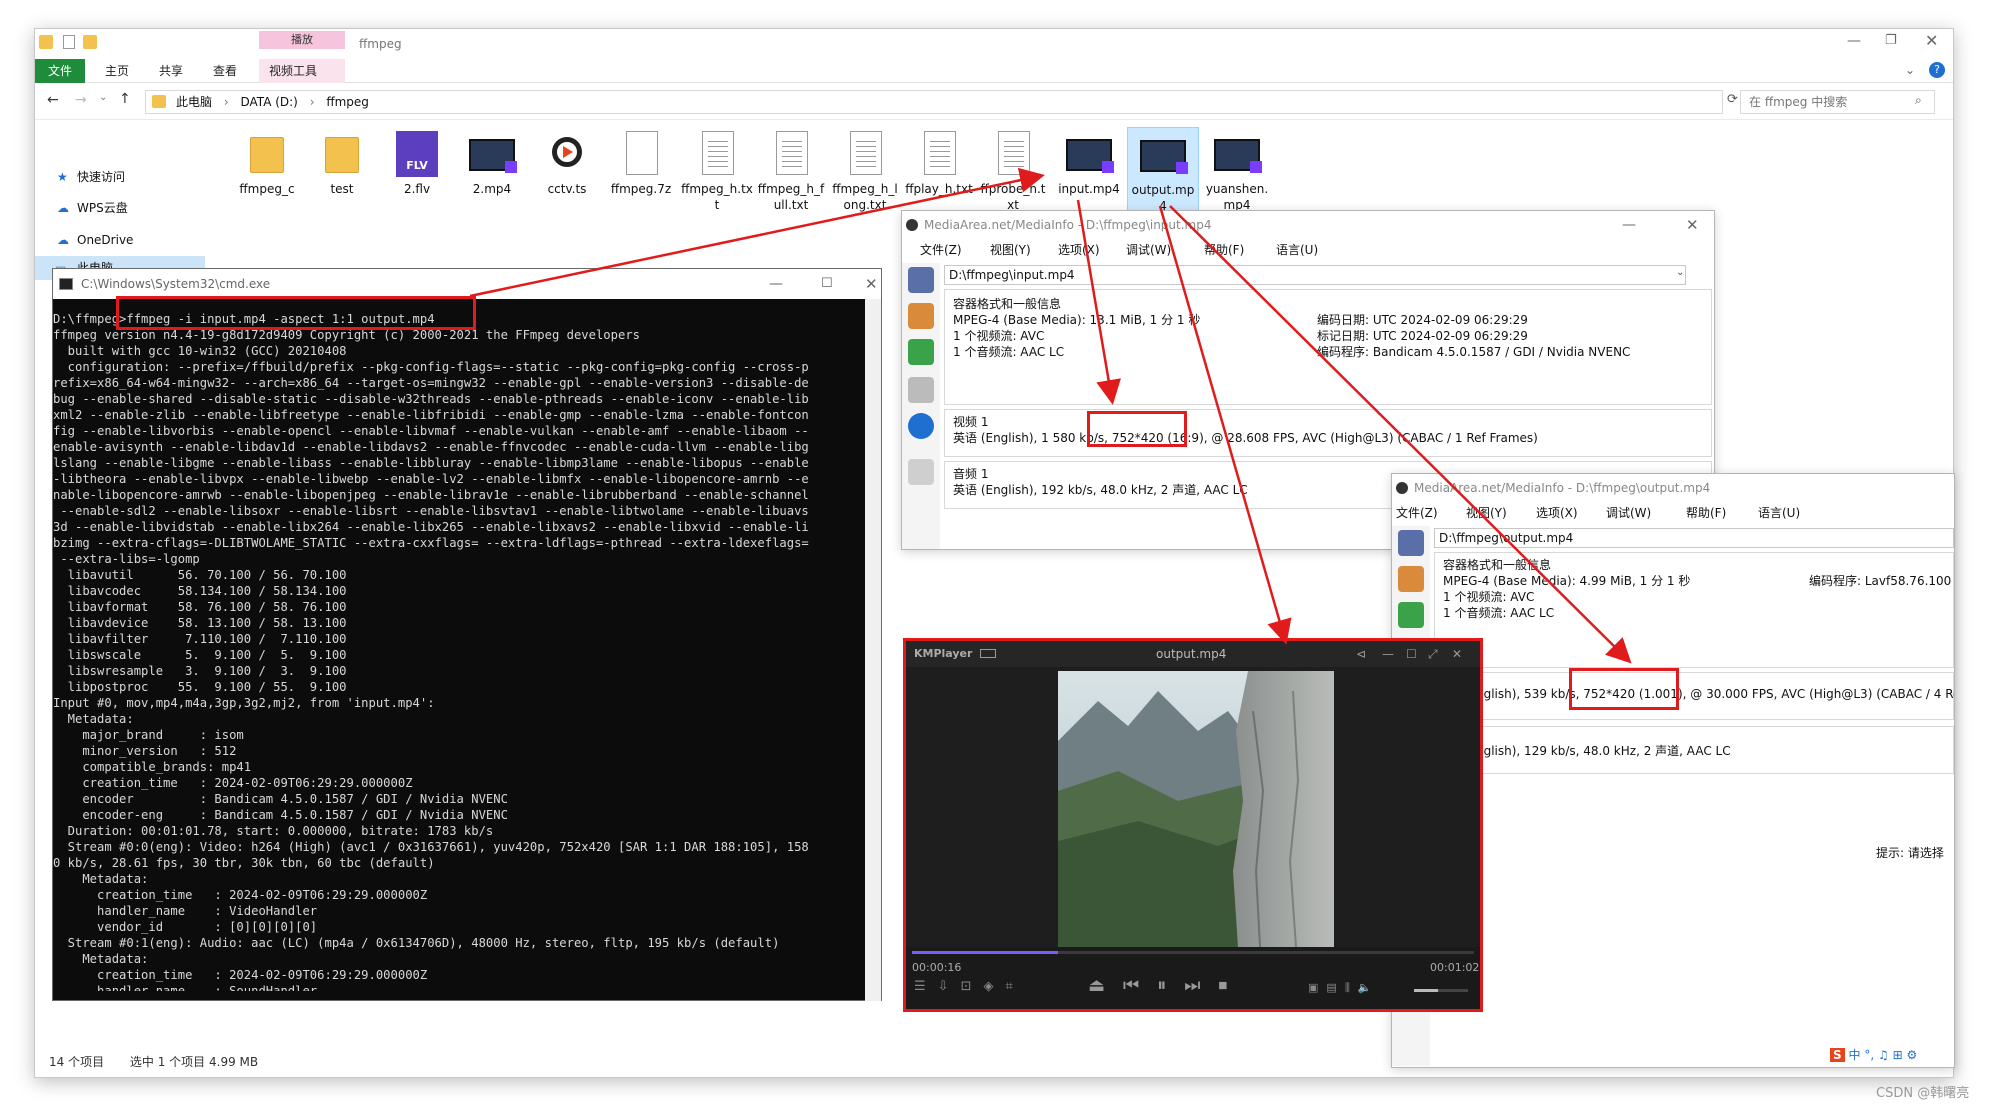 Image resolution: width=1990 pixels, height=1110 pixels. Describe the element at coordinates (1225, 425) in the screenshot. I see `arrow-to-kmplayer` at that location.